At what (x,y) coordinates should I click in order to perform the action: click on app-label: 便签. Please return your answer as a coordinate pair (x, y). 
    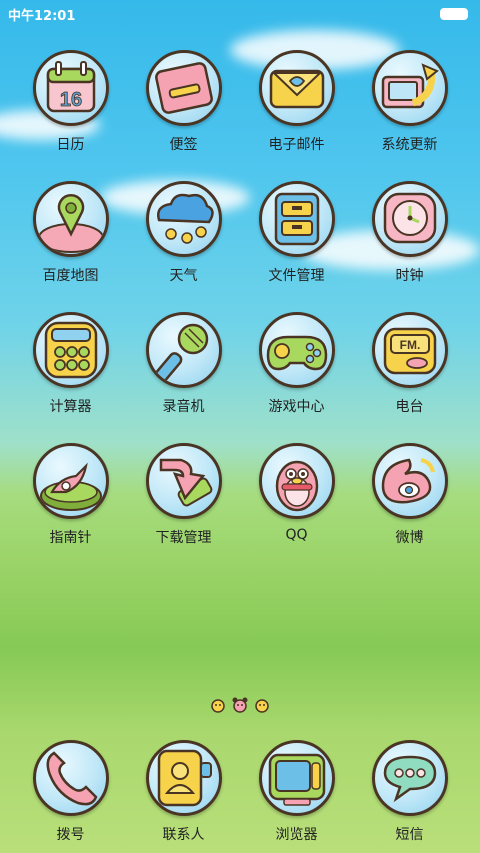
    Looking at the image, I should click on (183, 145).